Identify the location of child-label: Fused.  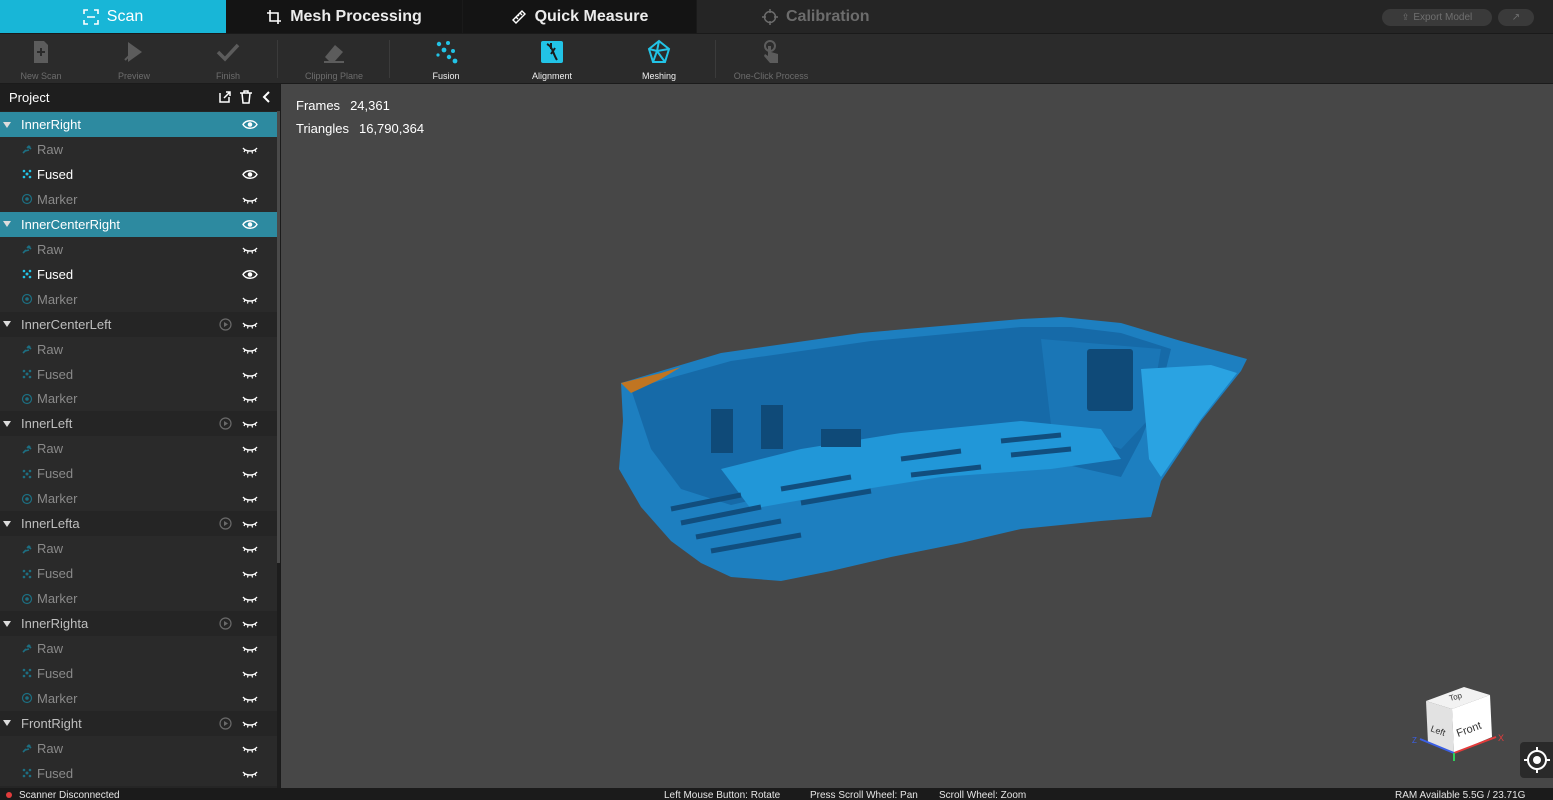
(55, 274).